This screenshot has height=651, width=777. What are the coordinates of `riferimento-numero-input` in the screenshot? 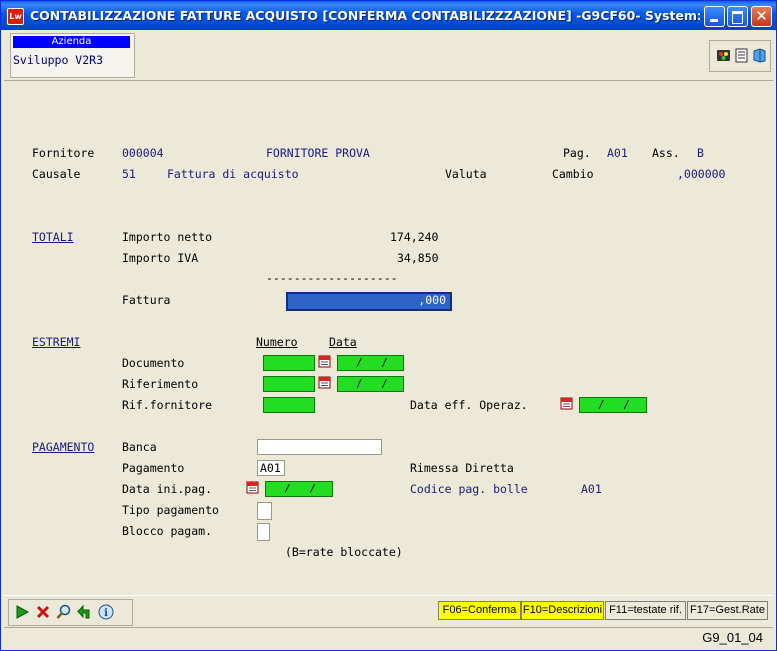 It's located at (289, 384).